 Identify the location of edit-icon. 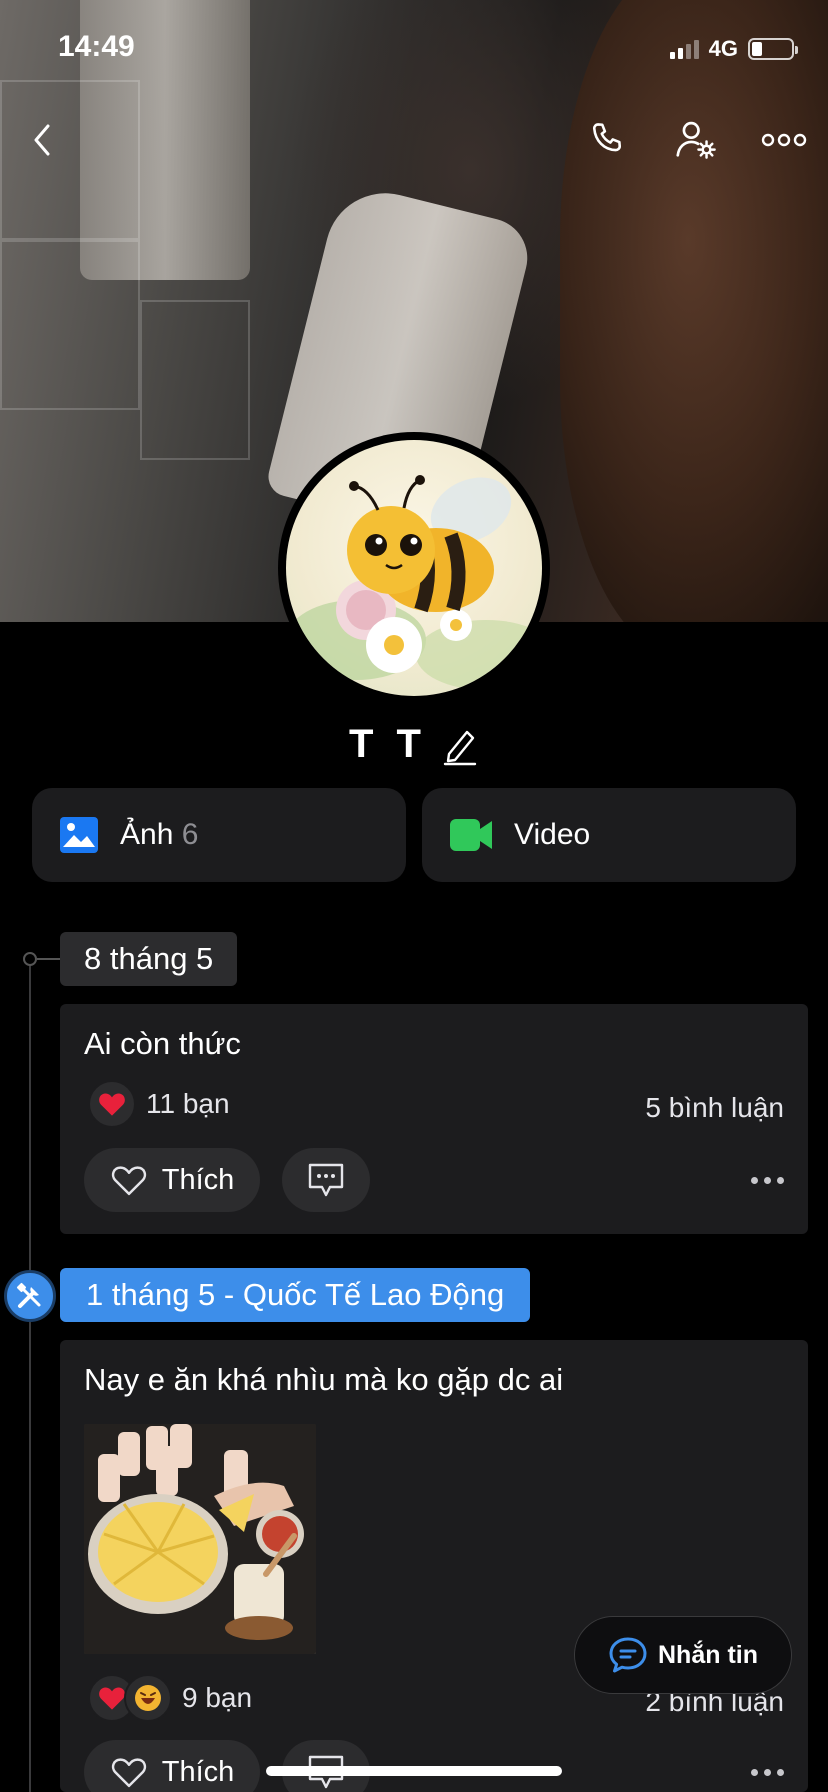
(460, 745).